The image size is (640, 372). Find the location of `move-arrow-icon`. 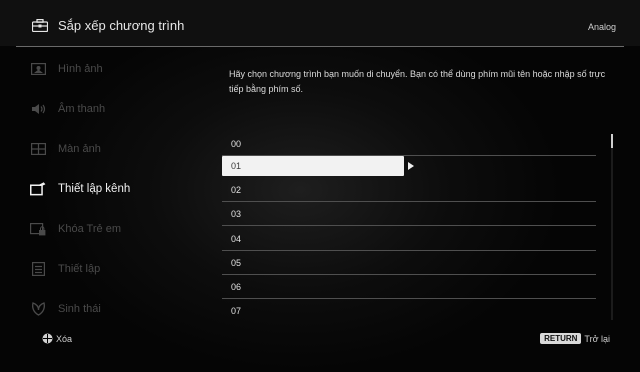

move-arrow-icon is located at coordinates (411, 166).